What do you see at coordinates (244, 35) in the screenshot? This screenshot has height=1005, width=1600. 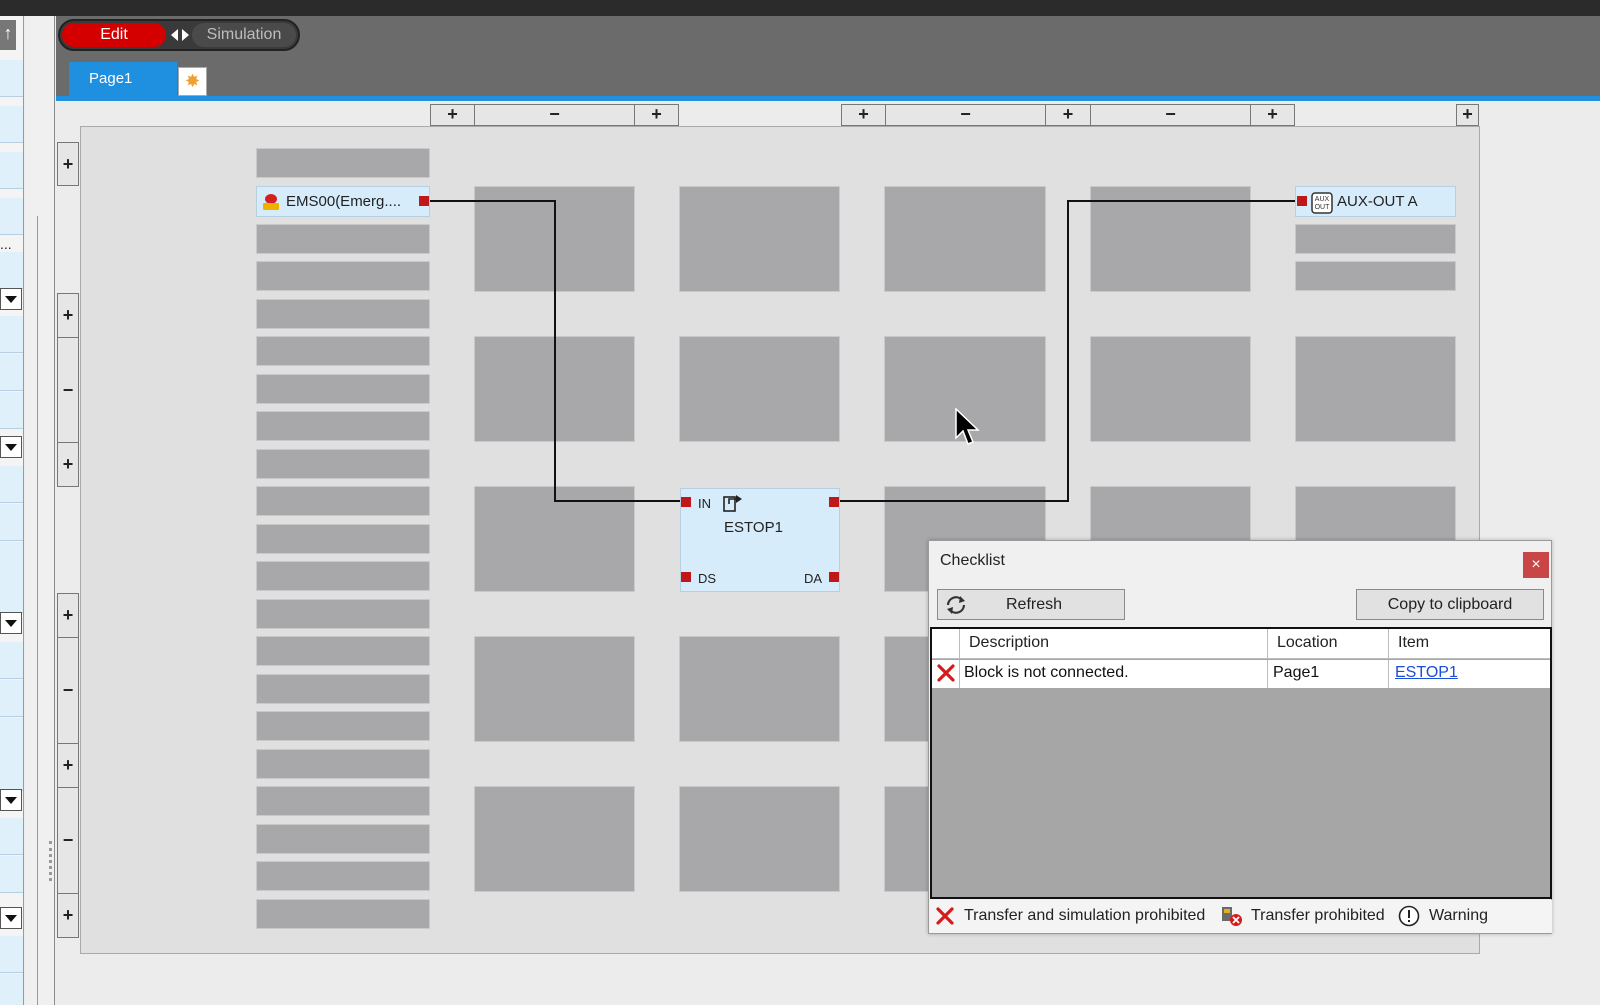 I see `simulation-mode-button: Simulation` at bounding box center [244, 35].